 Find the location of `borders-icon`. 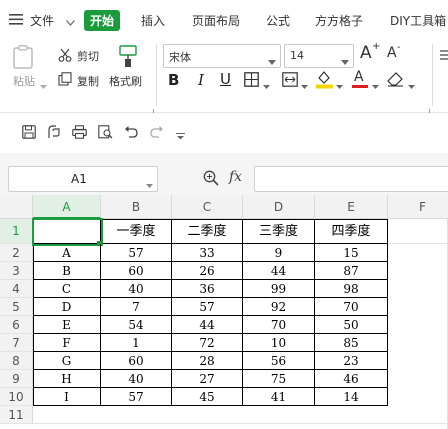

borders-icon is located at coordinates (251, 79).